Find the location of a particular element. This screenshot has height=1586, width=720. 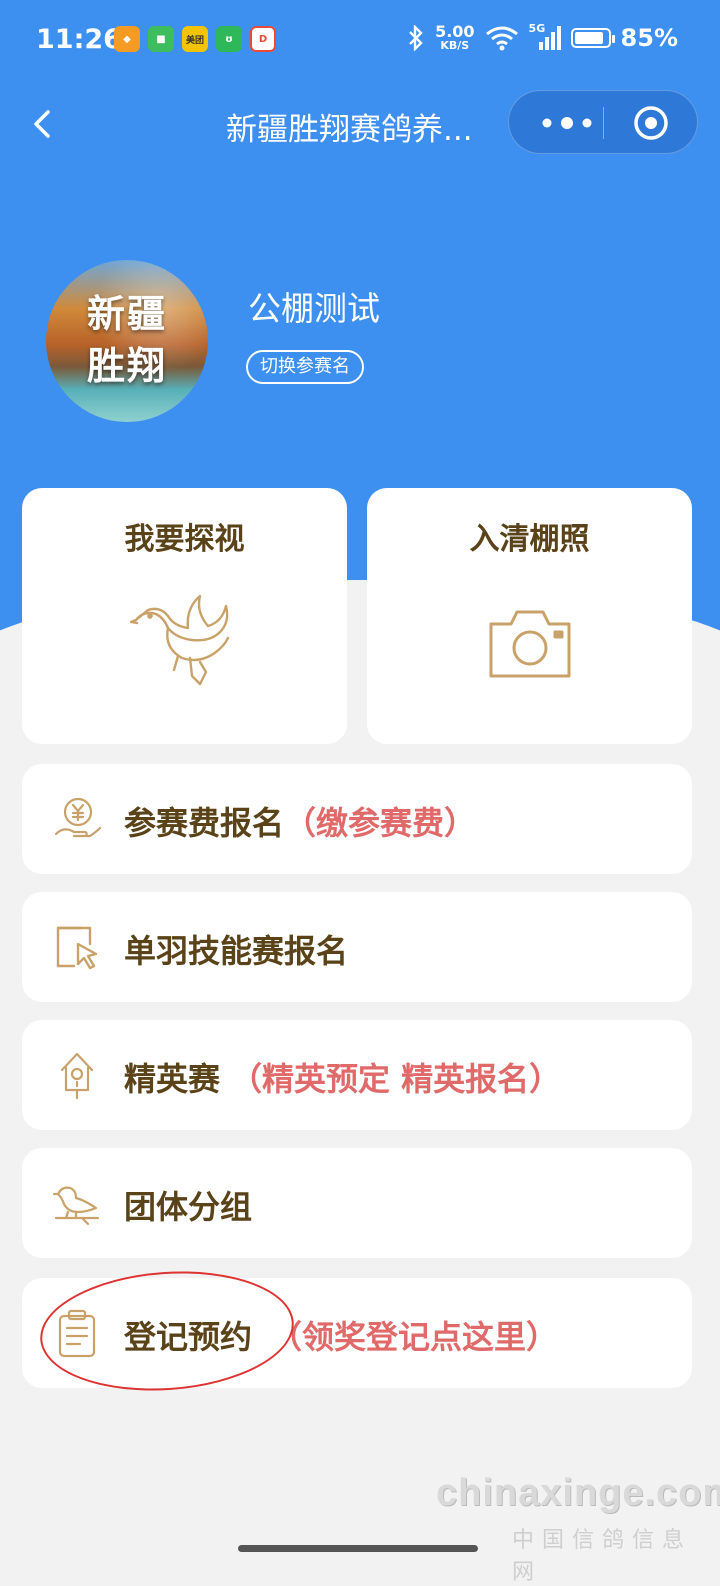

watermark-site-name: 中国信鸽信息网 is located at coordinates (602, 1556).